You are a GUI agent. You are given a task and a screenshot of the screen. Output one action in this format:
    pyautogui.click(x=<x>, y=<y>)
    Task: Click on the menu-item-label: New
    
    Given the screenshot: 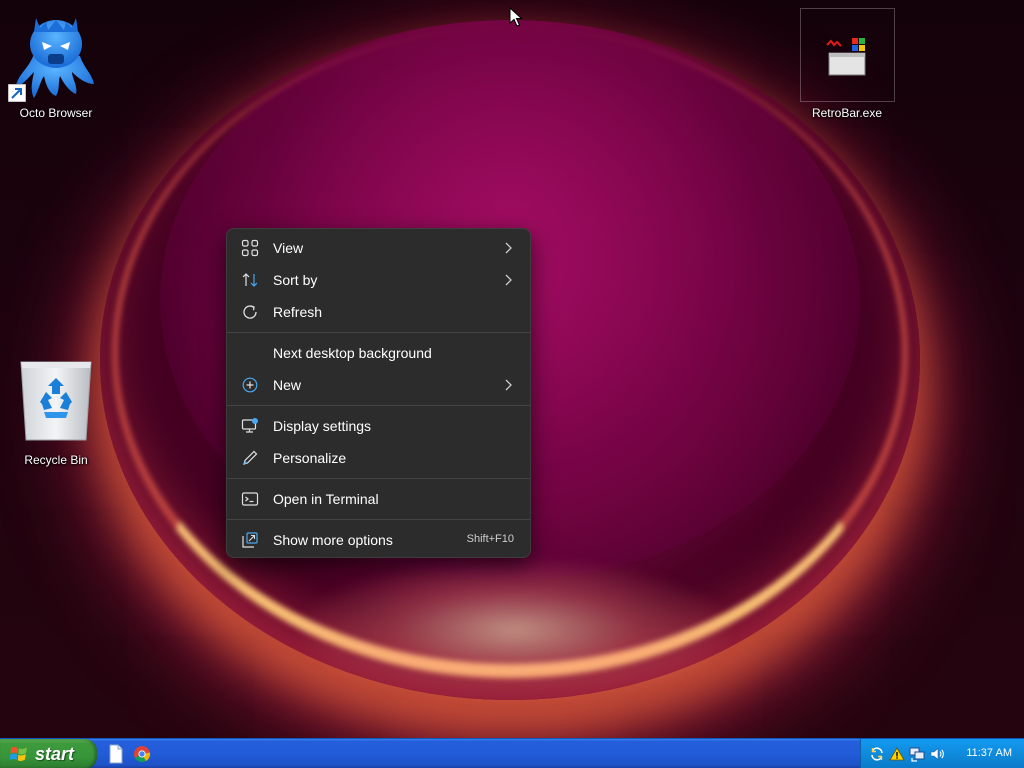 What is the action you would take?
    pyautogui.click(x=287, y=385)
    